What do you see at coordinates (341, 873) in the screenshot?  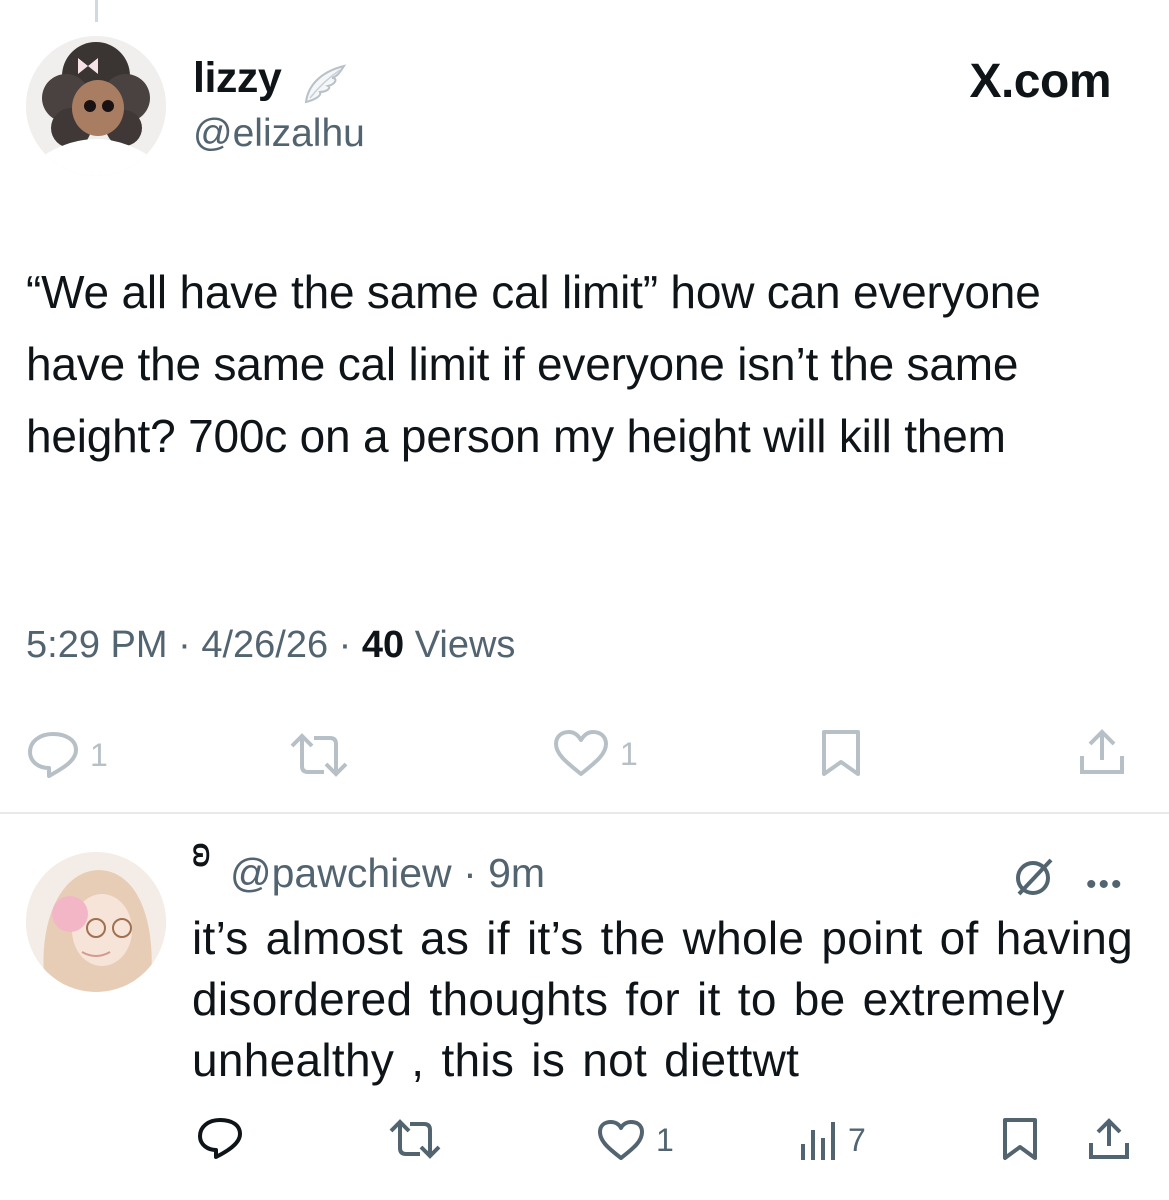 I see `reply-handle: @pawchiew` at bounding box center [341, 873].